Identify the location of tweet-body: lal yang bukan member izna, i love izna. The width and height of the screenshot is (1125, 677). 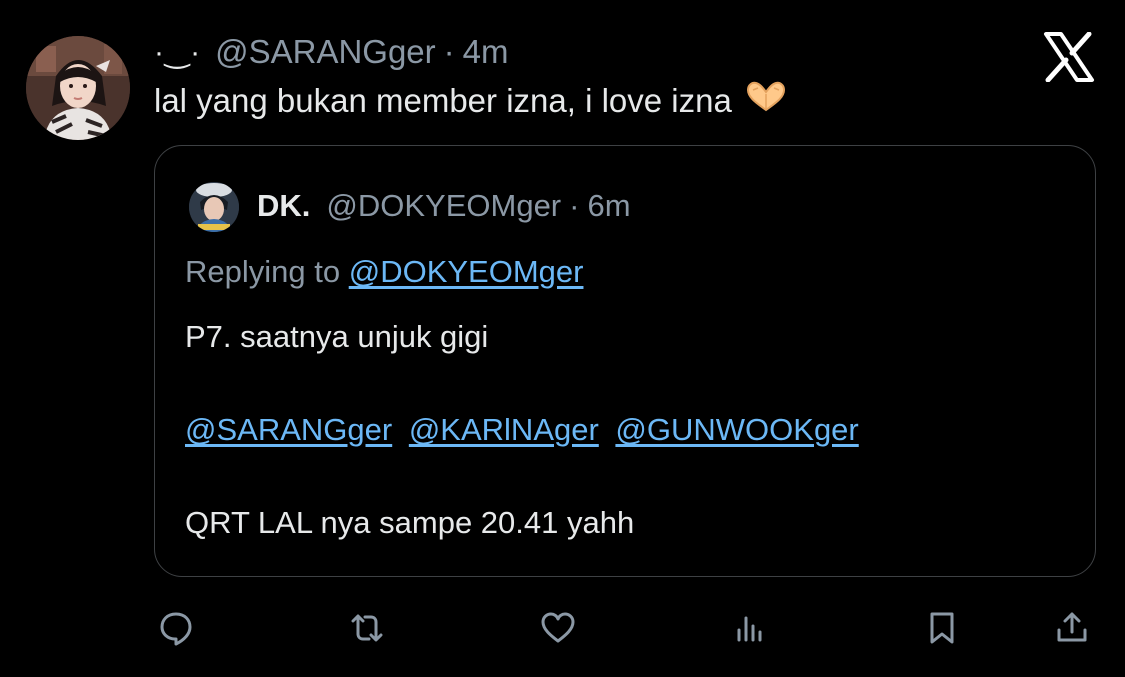
(443, 100).